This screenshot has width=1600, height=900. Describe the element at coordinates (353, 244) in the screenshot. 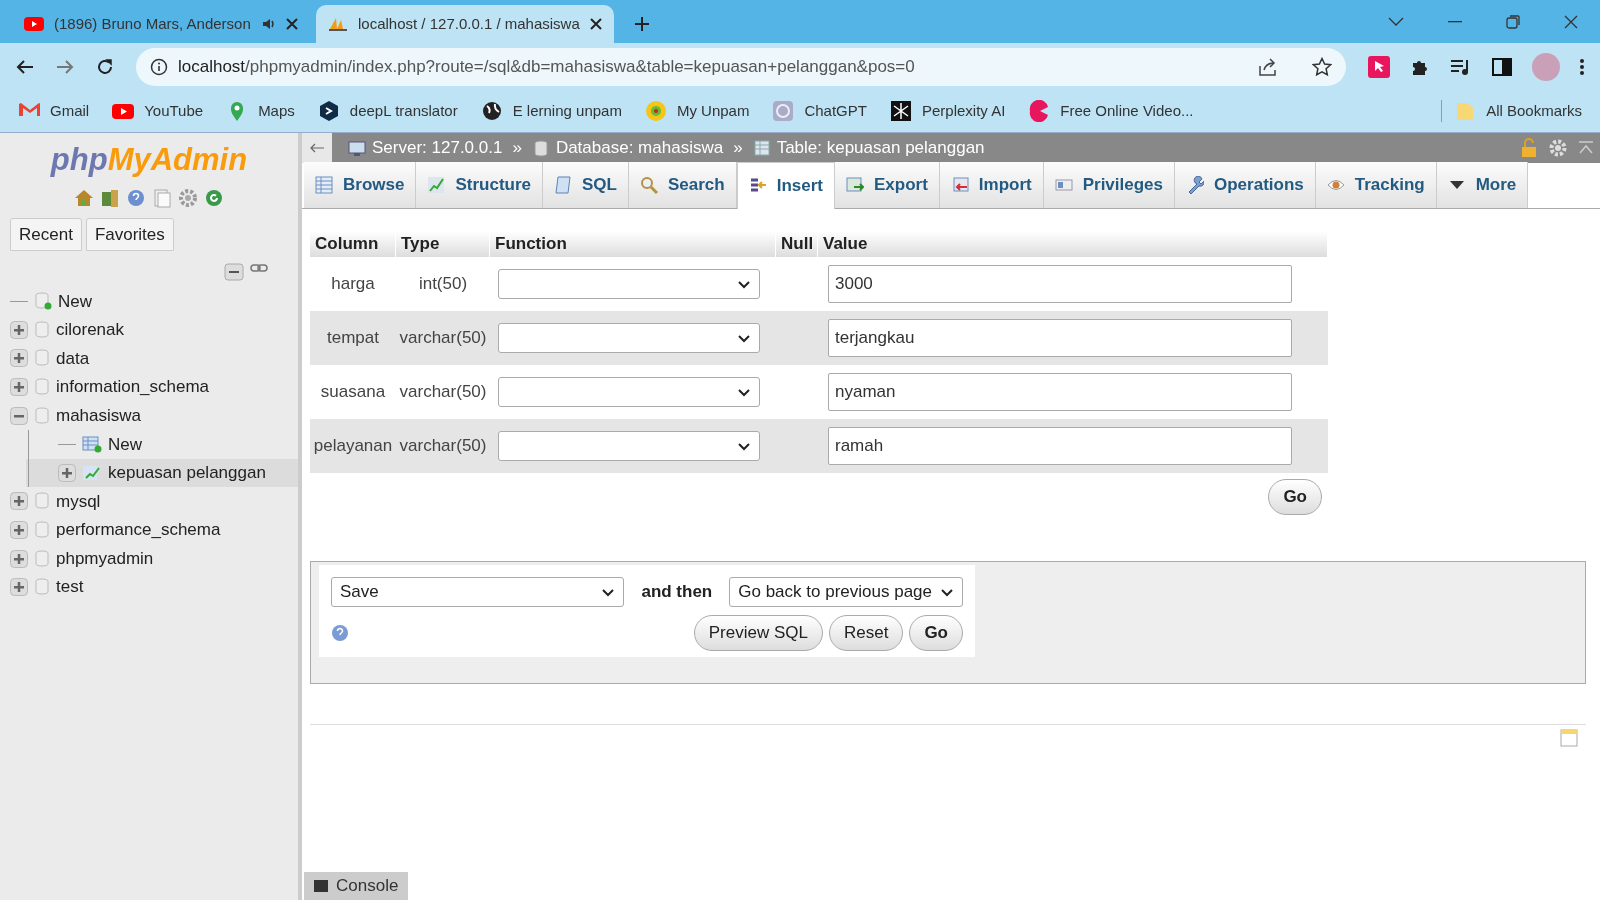

I see `column-header: Column` at that location.